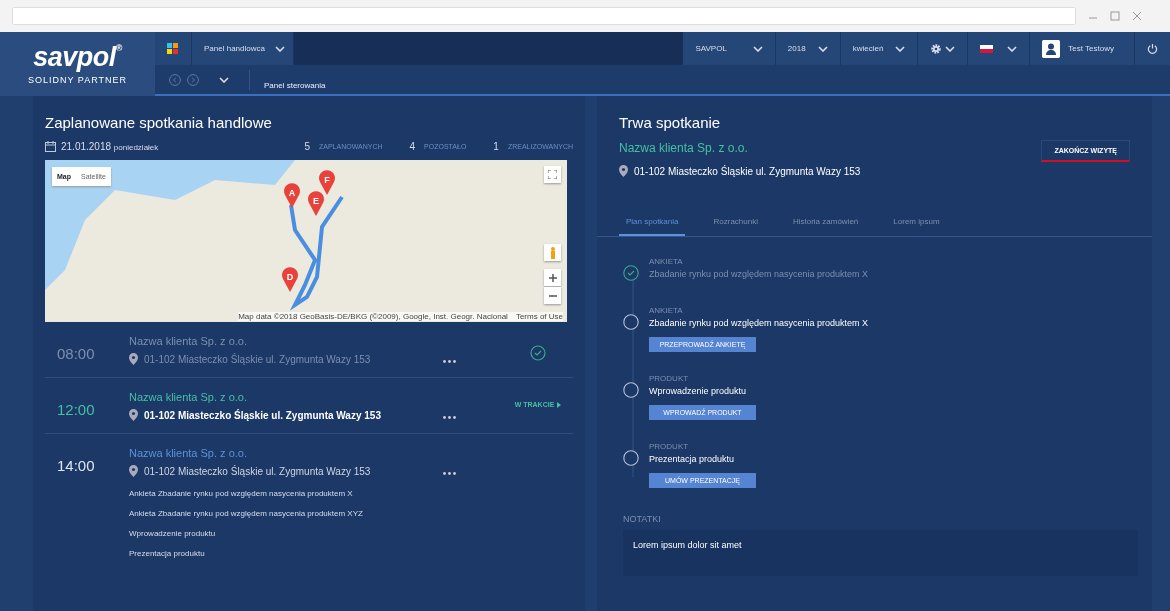 Image resolution: width=1170 pixels, height=611 pixels. What do you see at coordinates (943, 48) in the screenshot?
I see `settings-dropdown` at bounding box center [943, 48].